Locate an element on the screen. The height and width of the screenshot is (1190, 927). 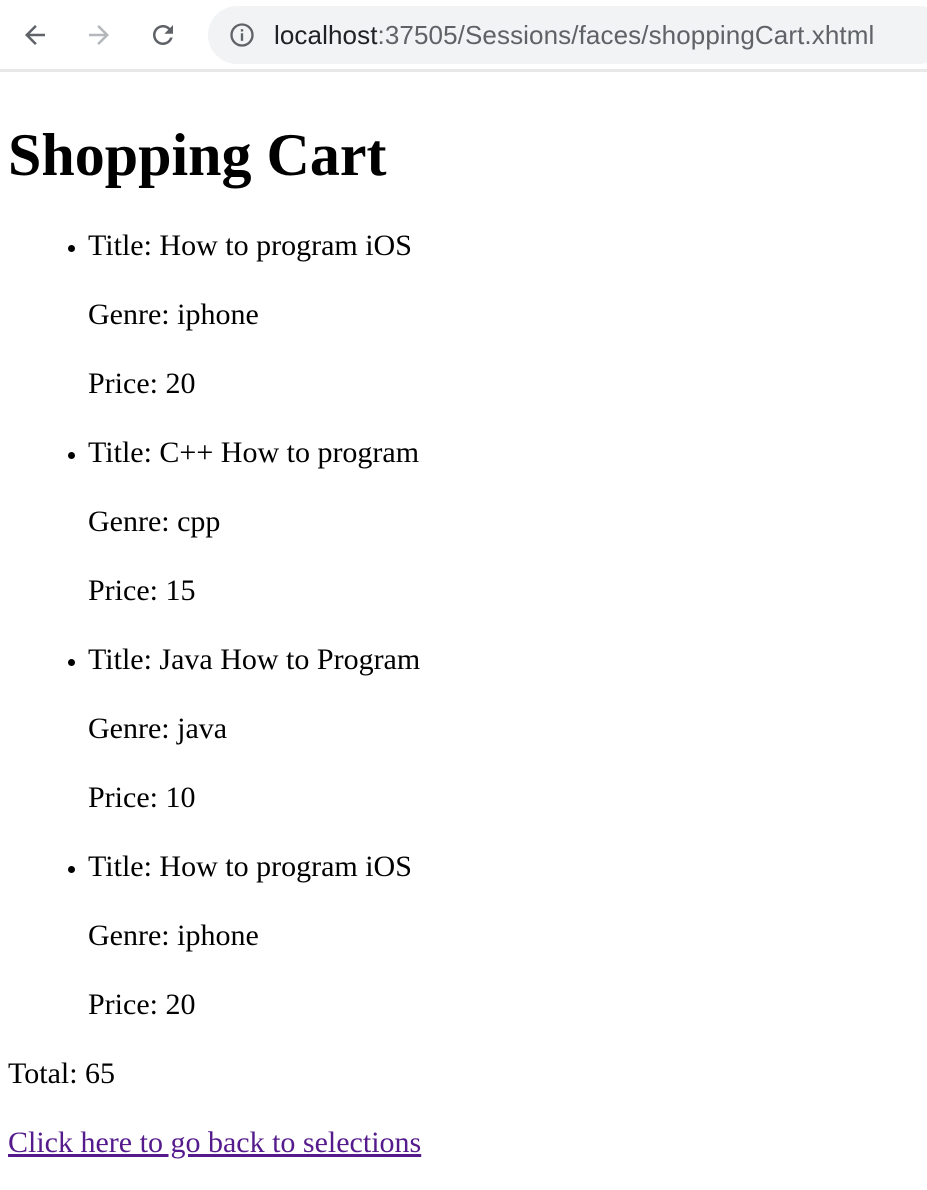
forward-button is located at coordinates (99, 35).